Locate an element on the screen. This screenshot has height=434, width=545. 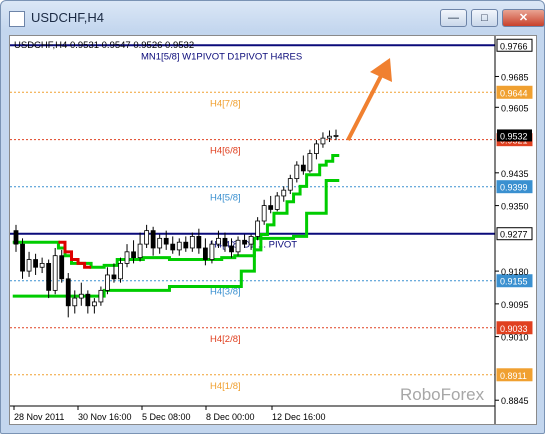
minimize-button: — is located at coordinates (453, 18).